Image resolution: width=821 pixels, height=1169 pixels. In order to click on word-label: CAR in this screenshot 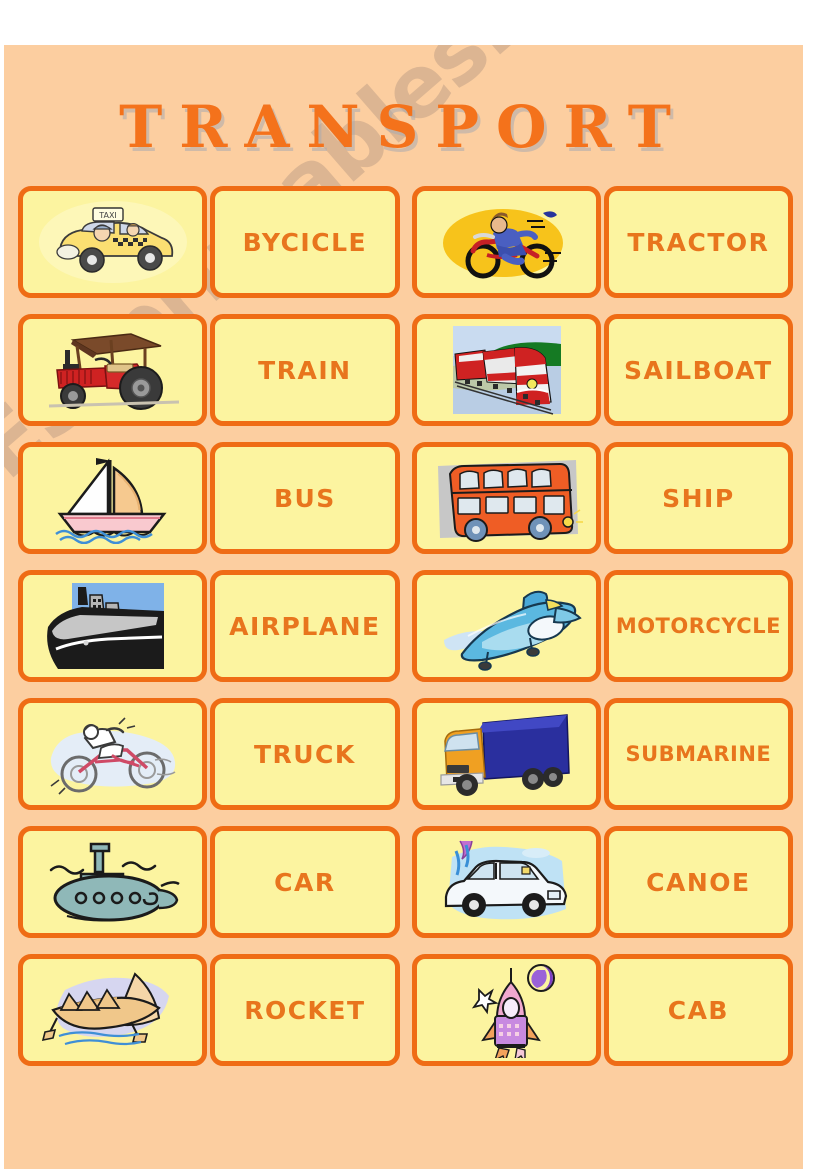, I will do `click(305, 882)`.